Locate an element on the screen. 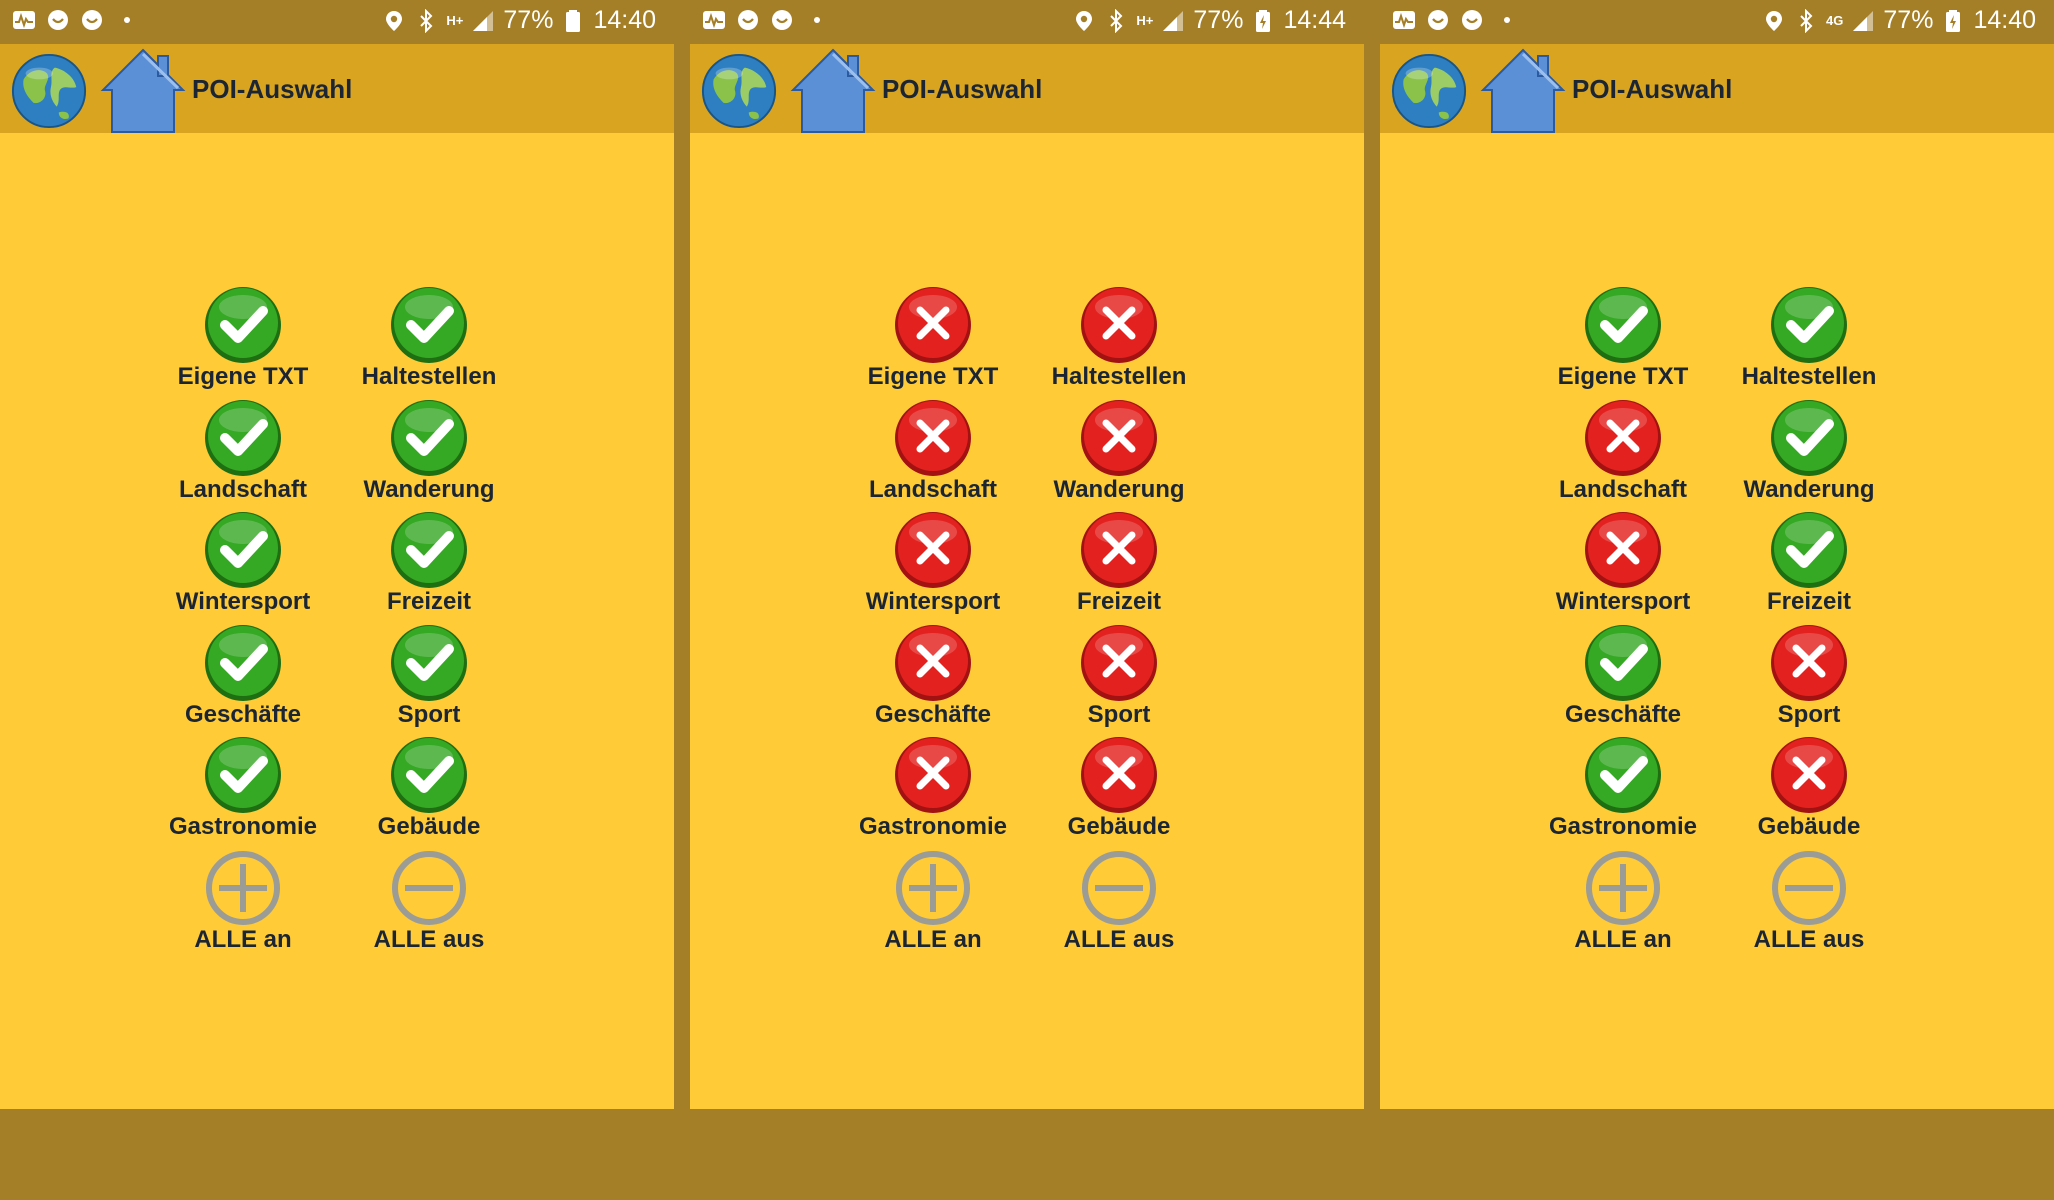 The width and height of the screenshot is (2054, 1200). poi-label: Geschäfte is located at coordinates (933, 714).